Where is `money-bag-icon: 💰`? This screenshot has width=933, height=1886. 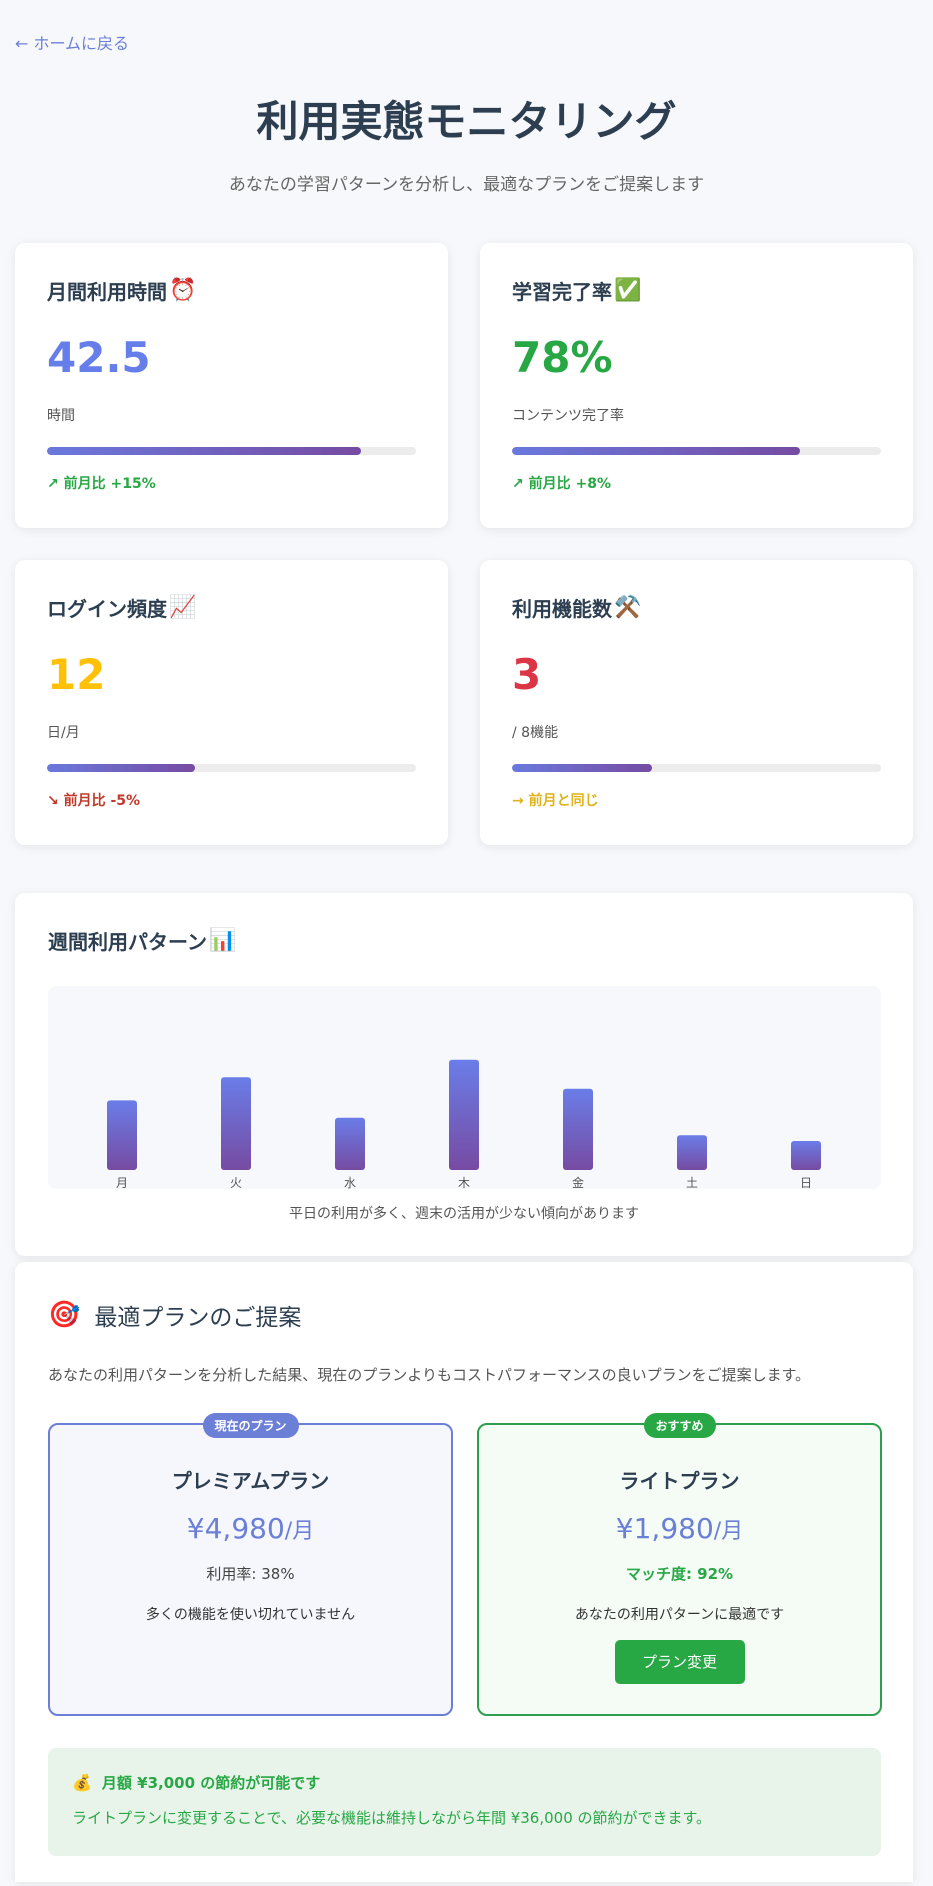
money-bag-icon: 💰 is located at coordinates (82, 1782).